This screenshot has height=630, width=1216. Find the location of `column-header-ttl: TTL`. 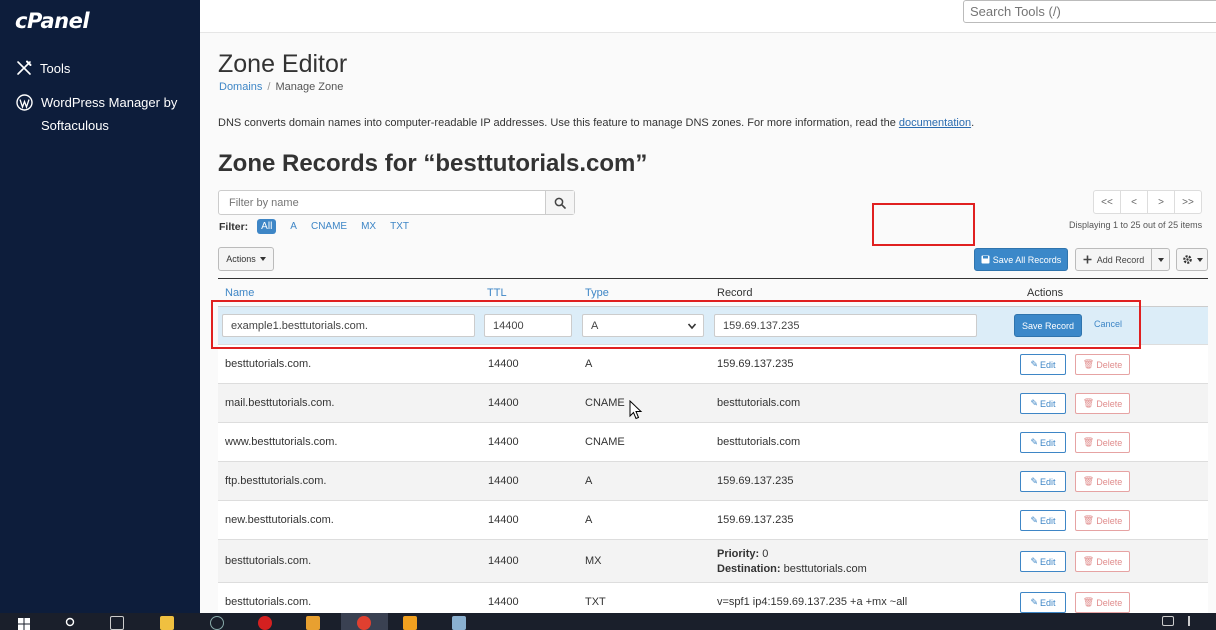

column-header-ttl: TTL is located at coordinates (497, 293).